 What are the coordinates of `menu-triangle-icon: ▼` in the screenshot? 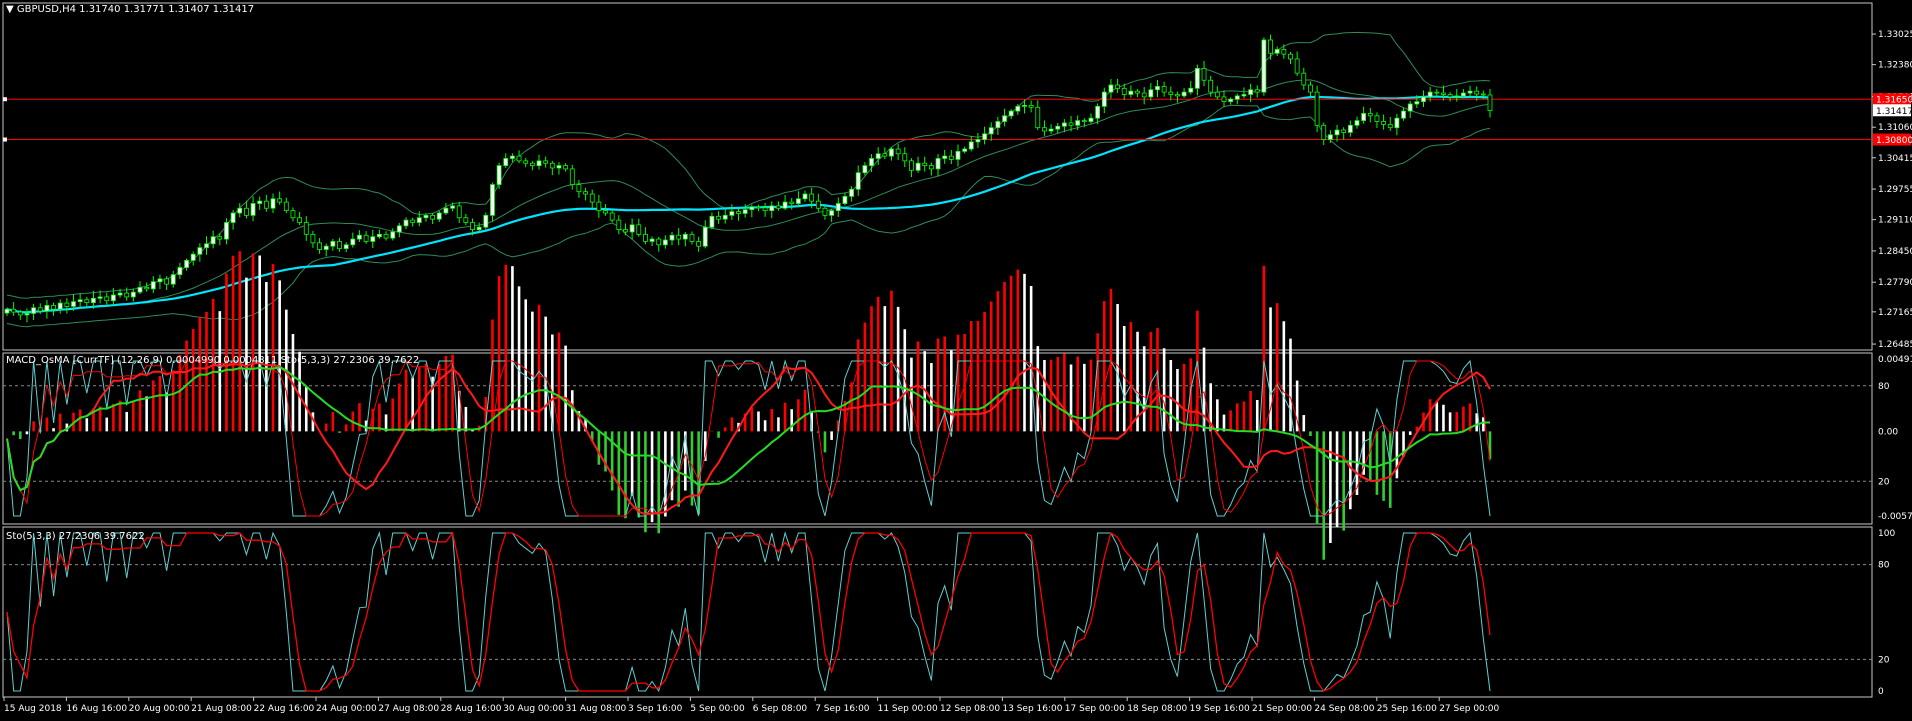 It's located at (10, 9).